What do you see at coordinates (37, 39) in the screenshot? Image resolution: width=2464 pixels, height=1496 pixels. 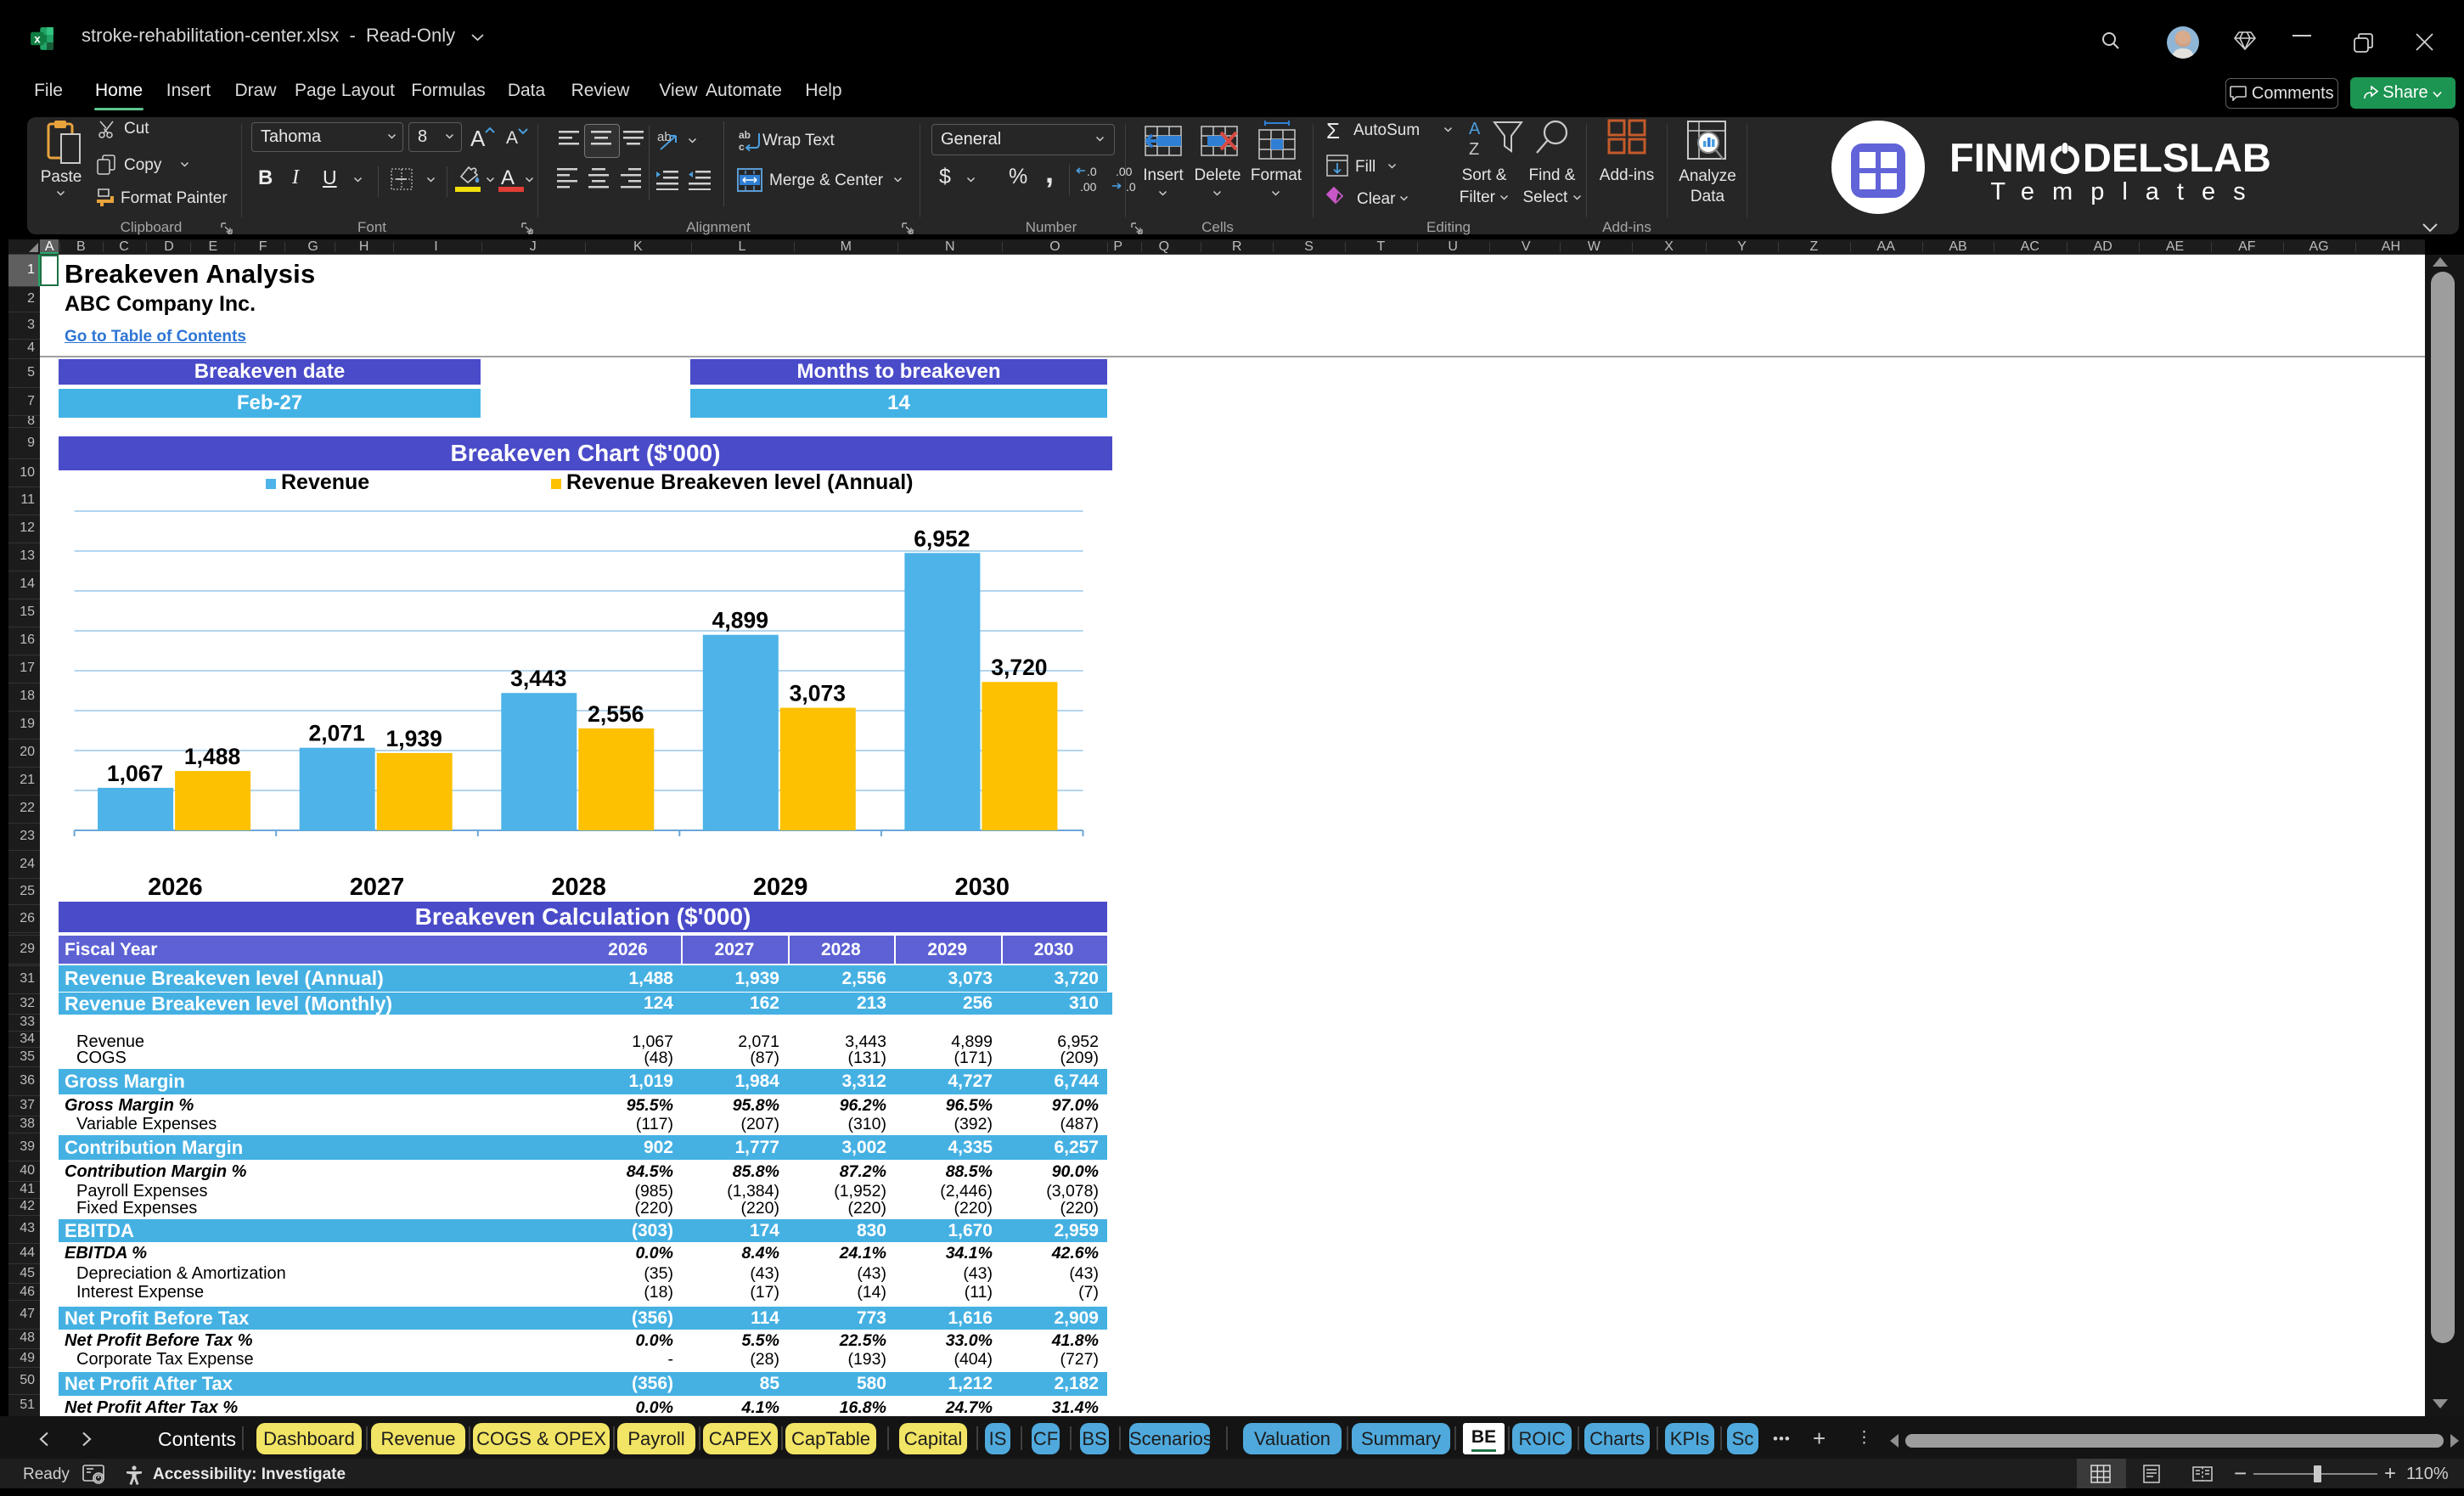 I see `svg-text: x` at bounding box center [37, 39].